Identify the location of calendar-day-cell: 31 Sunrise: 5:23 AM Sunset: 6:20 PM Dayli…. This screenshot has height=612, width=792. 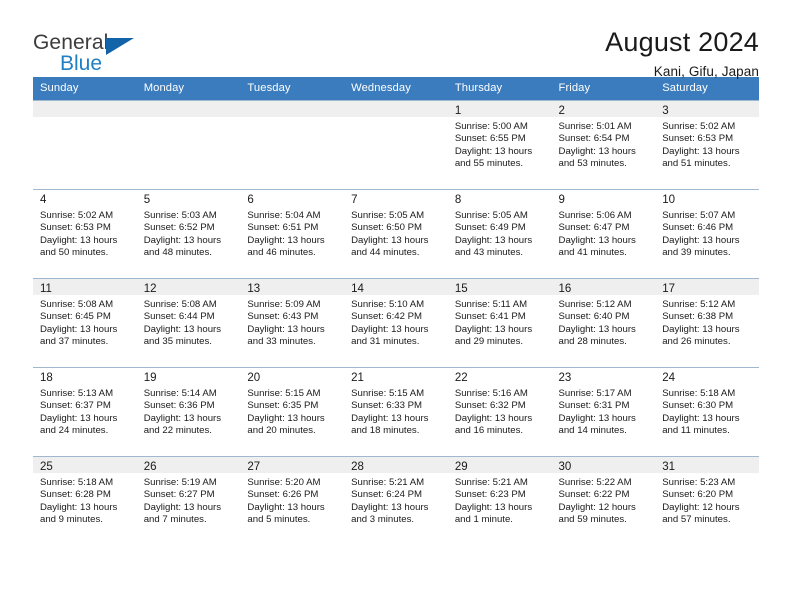
(707, 500).